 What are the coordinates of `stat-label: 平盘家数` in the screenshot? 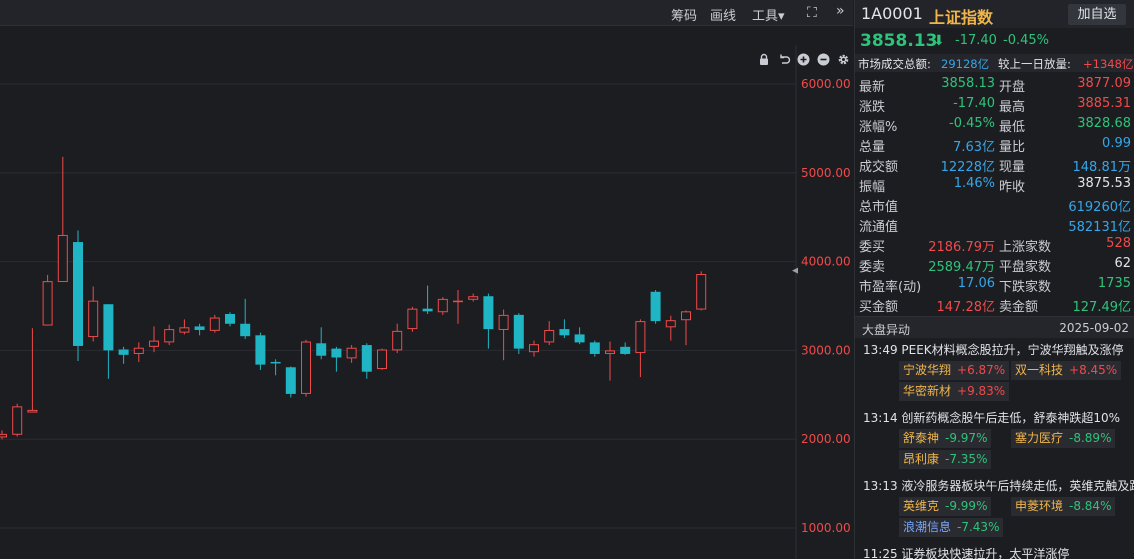 It's located at (1025, 267).